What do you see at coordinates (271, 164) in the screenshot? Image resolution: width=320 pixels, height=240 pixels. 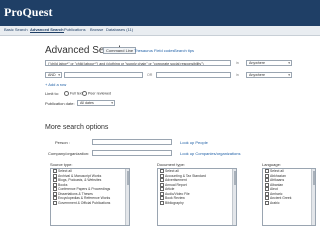 I see `language-heading: Language:` at bounding box center [271, 164].